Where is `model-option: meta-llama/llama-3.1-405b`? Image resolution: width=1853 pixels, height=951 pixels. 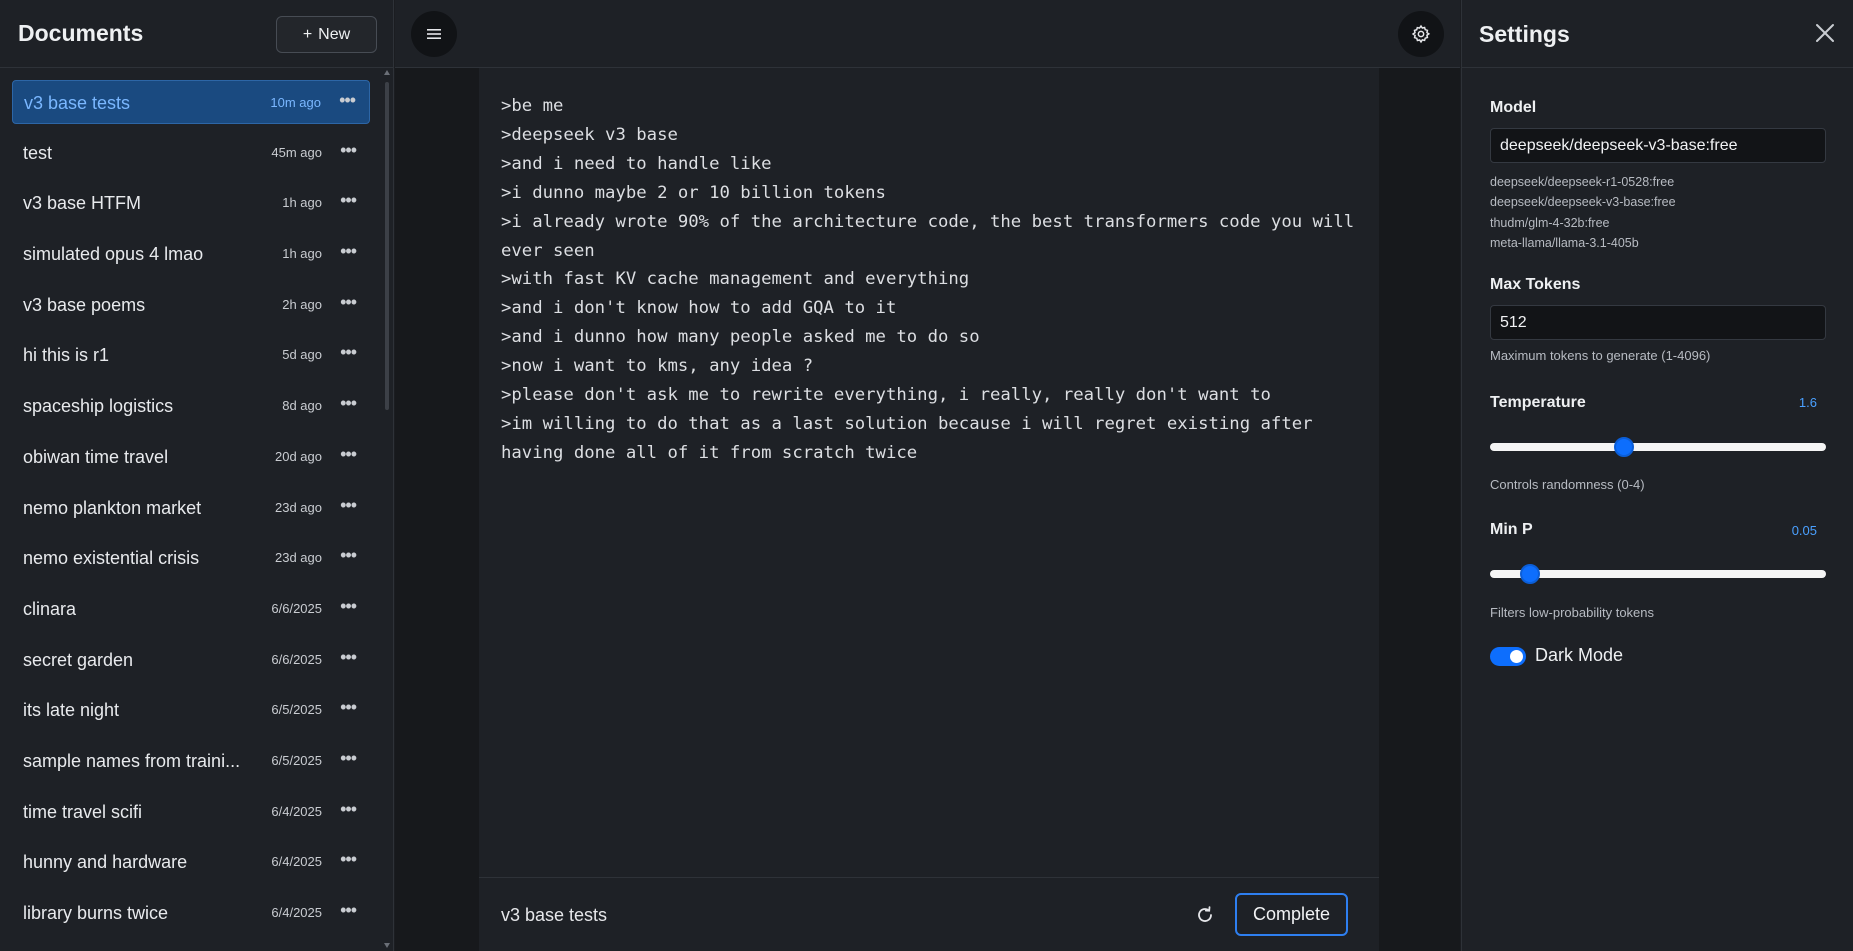
model-option: meta-llama/llama-3.1-405b is located at coordinates (1583, 243).